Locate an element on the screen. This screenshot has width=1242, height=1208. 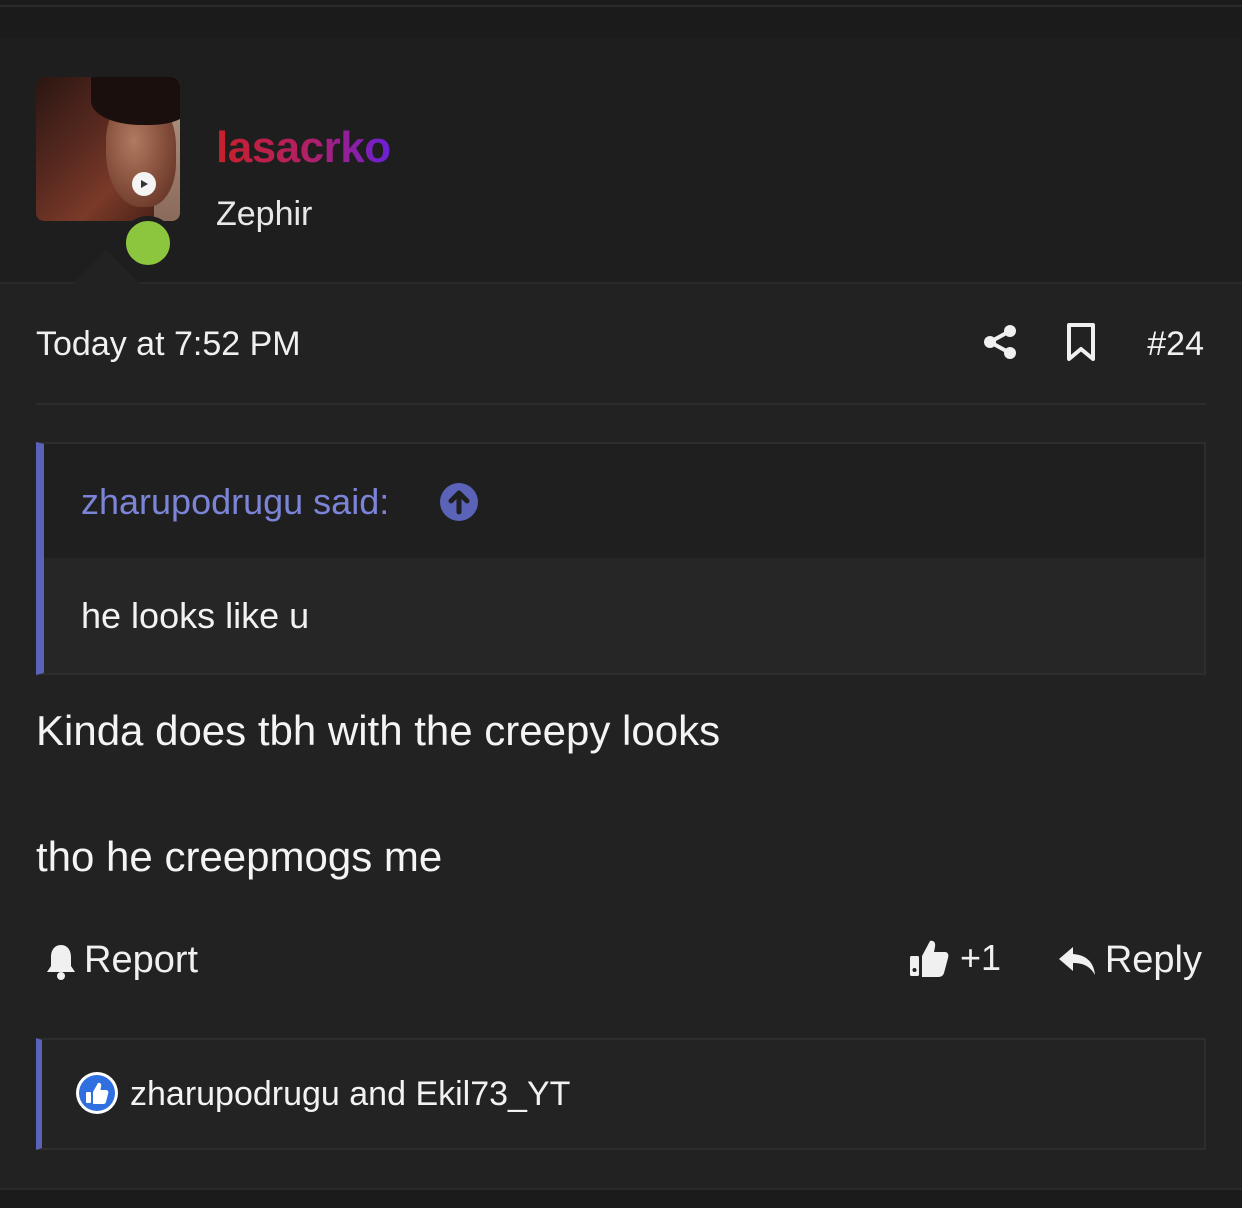
quote-author-link: zharupodrugu said: is located at coordinates (235, 502).